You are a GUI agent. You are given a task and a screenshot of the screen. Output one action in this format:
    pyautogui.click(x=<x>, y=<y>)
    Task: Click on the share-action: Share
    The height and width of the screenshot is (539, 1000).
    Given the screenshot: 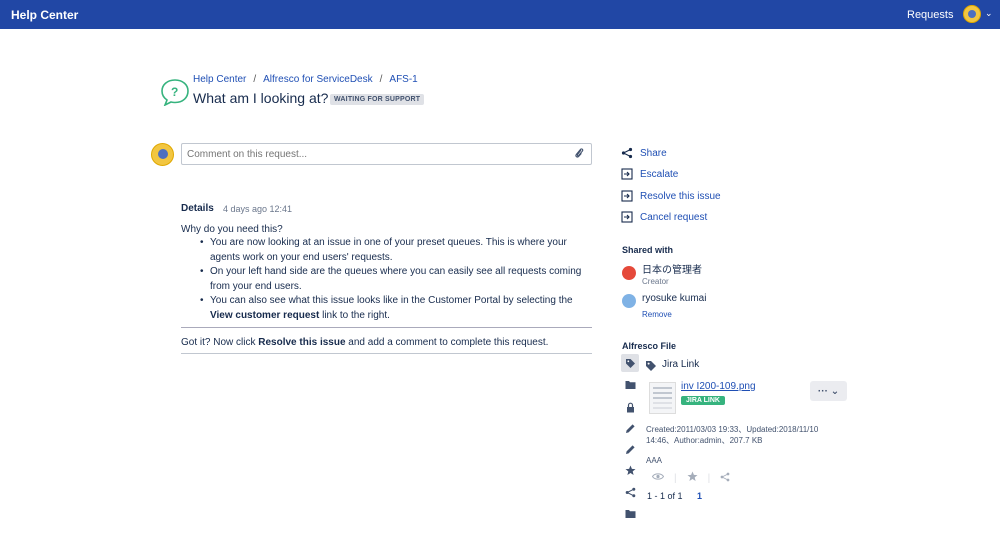 What is the action you would take?
    pyautogui.click(x=644, y=153)
    